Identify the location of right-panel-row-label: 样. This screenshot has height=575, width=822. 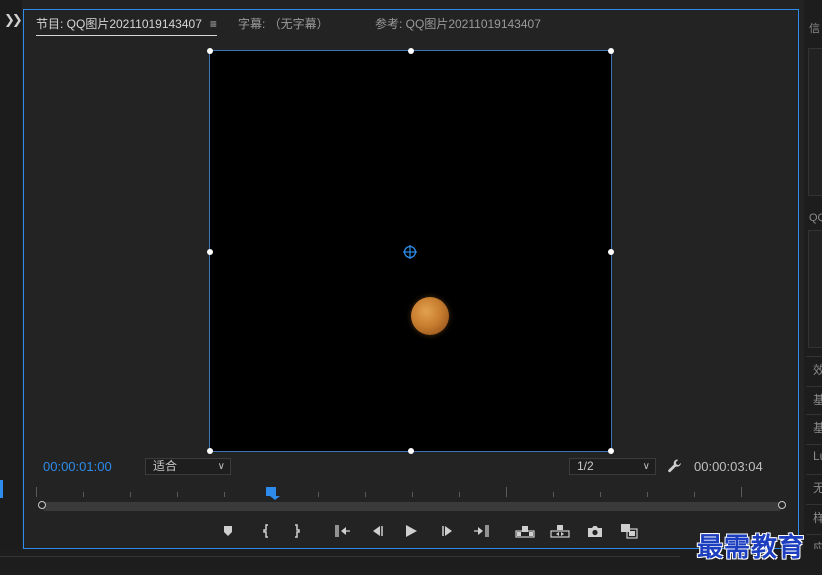
(817, 518).